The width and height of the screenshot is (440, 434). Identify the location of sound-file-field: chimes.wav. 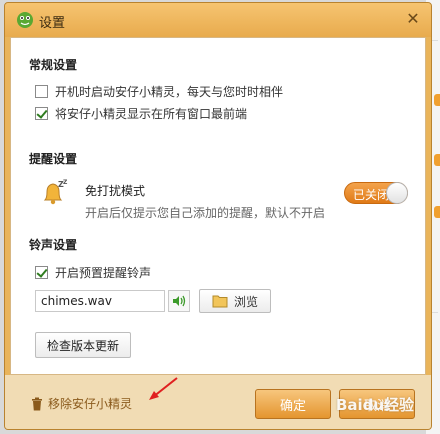
(100, 301).